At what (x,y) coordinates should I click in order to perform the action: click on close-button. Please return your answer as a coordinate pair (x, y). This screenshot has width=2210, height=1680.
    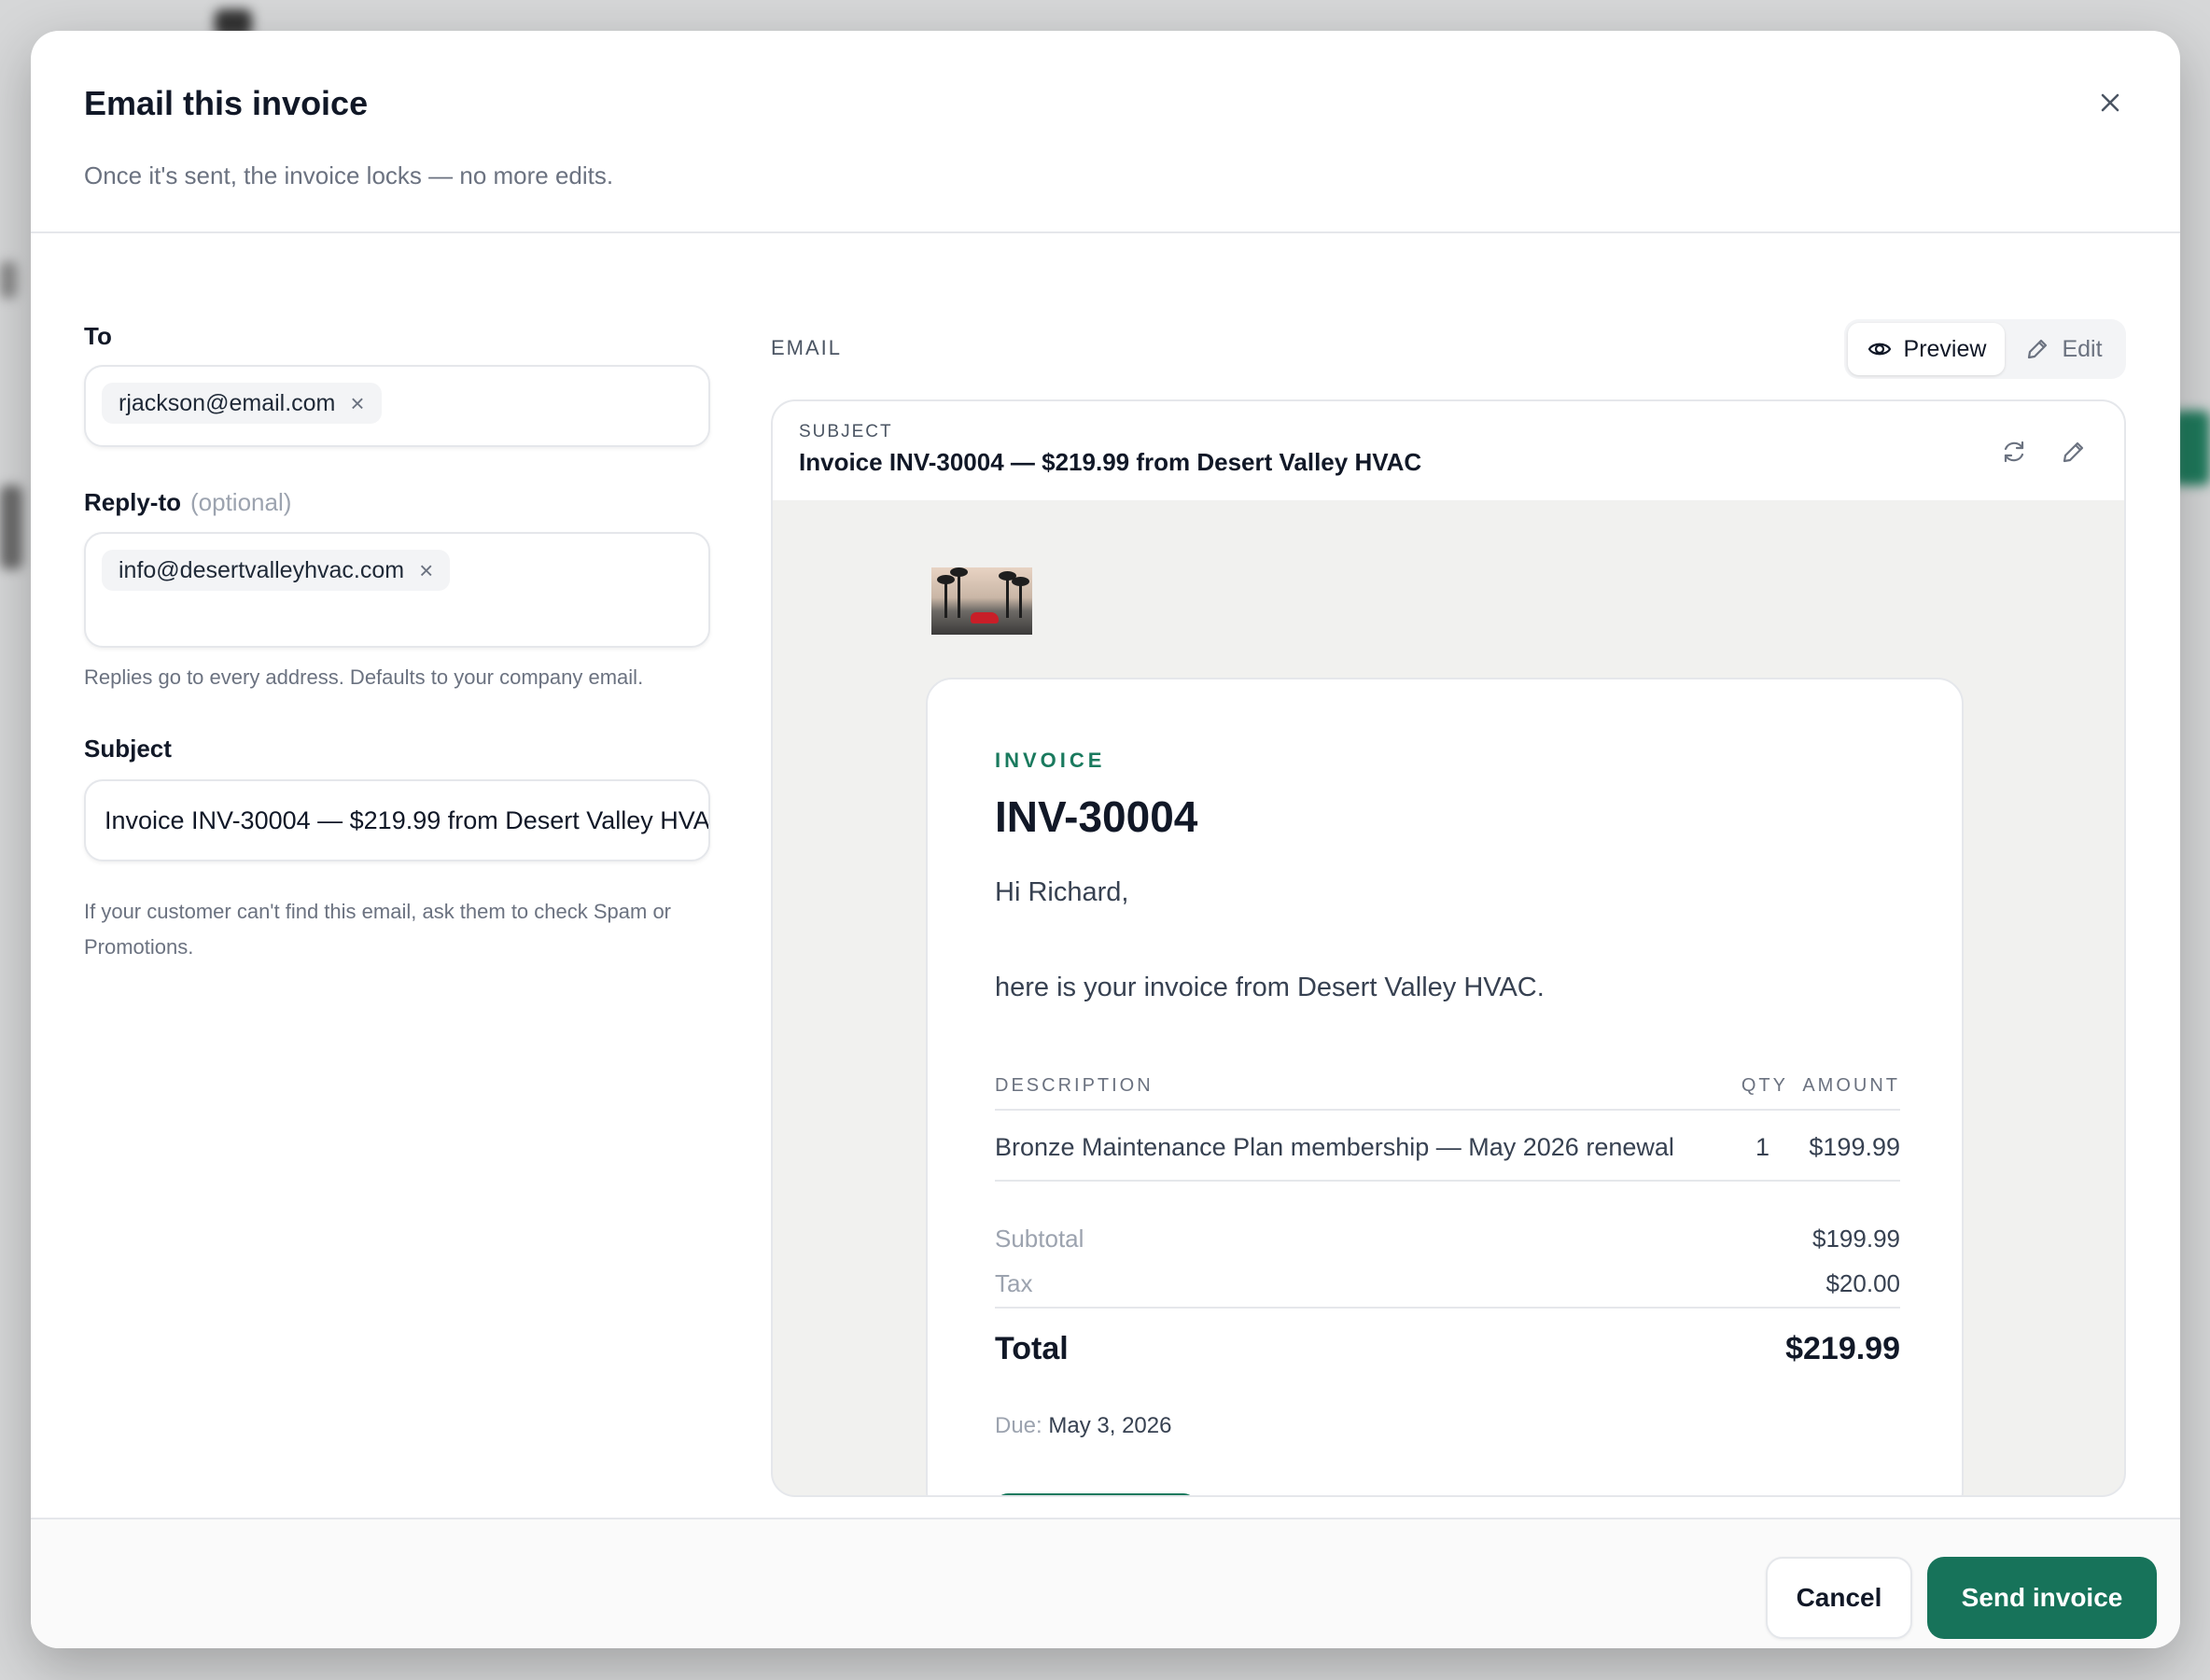
    Looking at the image, I should click on (2110, 102).